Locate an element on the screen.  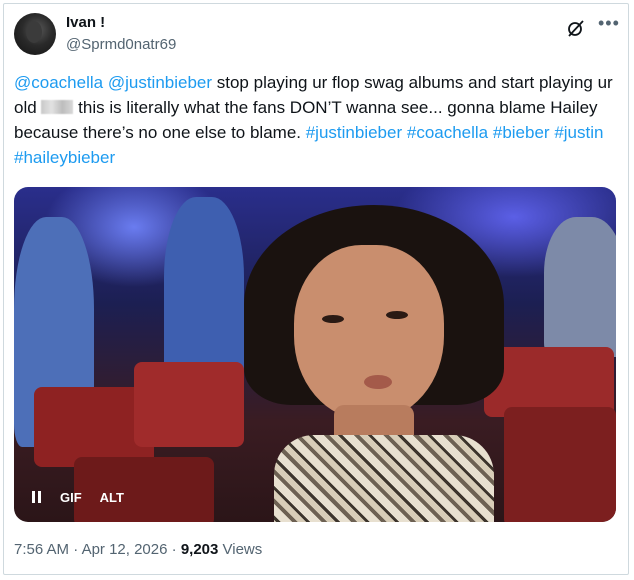
tweet-meta: 7:56 AM · Apr 12, 2026 · 9,203 Views is located at coordinates (138, 549).